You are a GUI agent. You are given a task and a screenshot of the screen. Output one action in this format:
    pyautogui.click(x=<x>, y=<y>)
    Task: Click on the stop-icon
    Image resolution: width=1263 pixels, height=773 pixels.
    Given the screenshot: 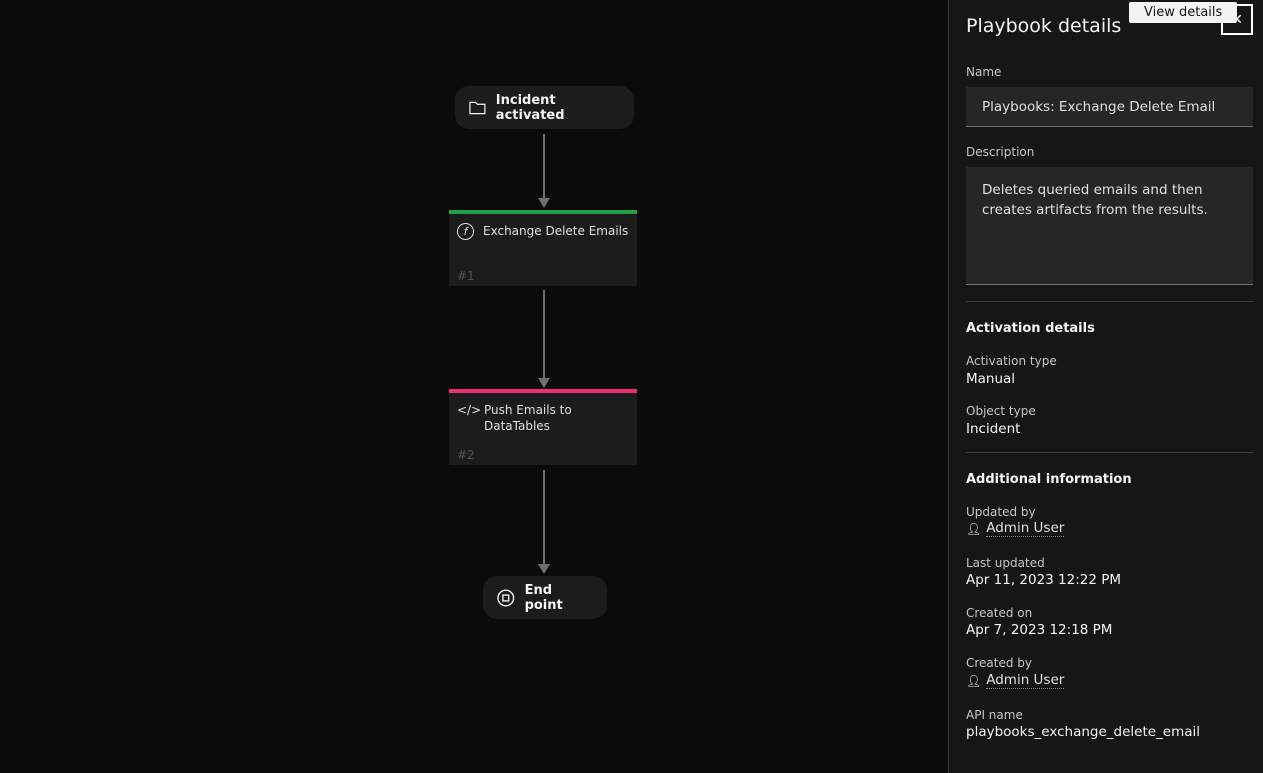 What is the action you would take?
    pyautogui.click(x=506, y=597)
    